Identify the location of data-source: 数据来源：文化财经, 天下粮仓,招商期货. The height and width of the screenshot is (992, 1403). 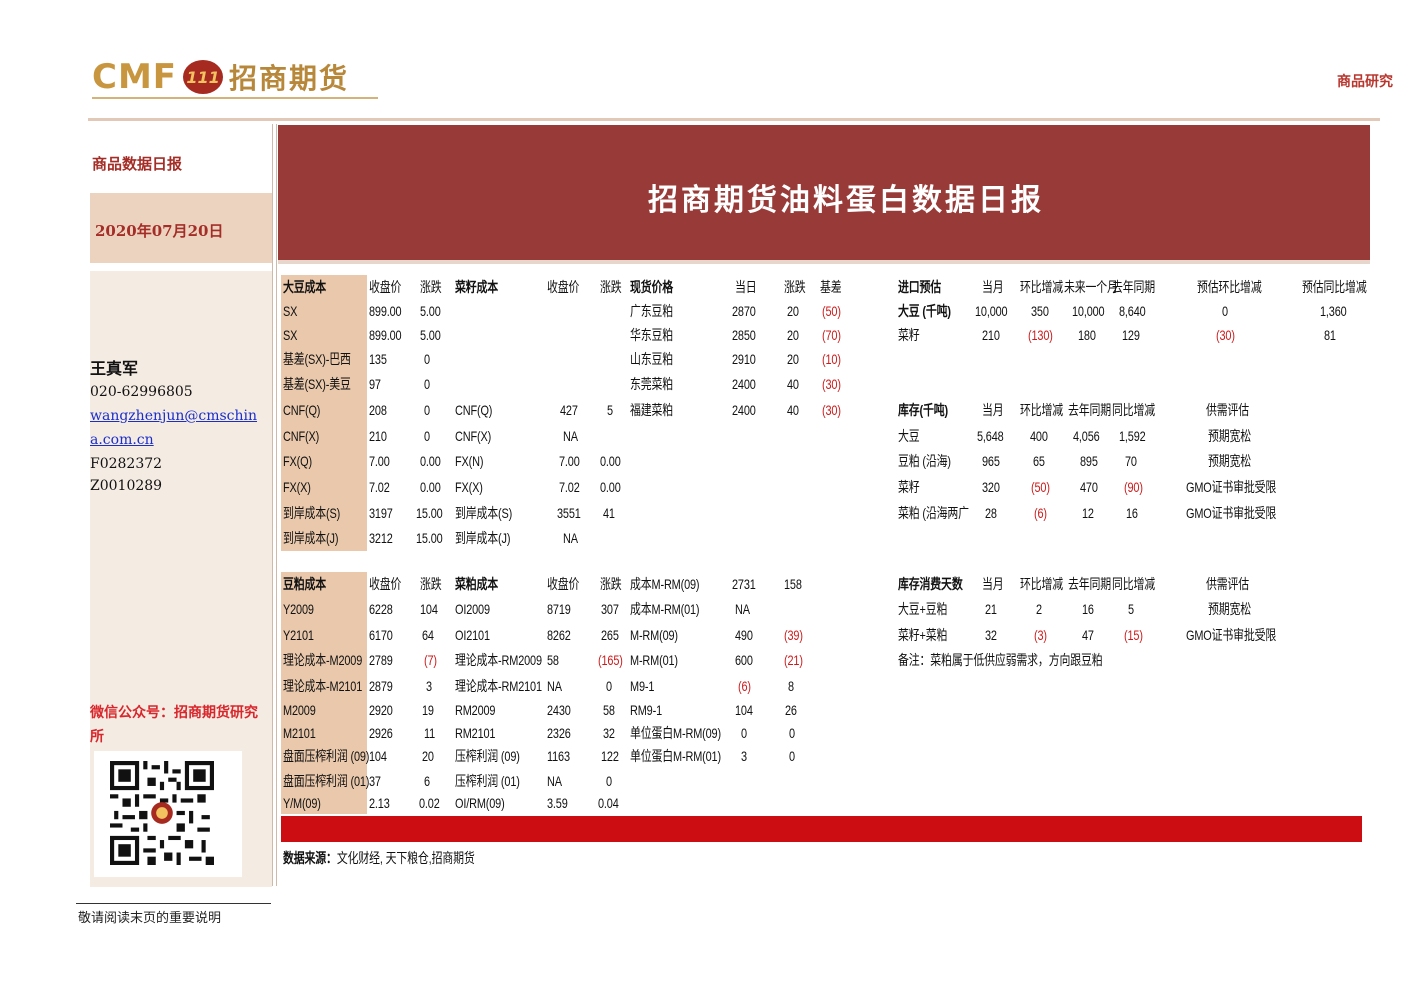
(379, 858).